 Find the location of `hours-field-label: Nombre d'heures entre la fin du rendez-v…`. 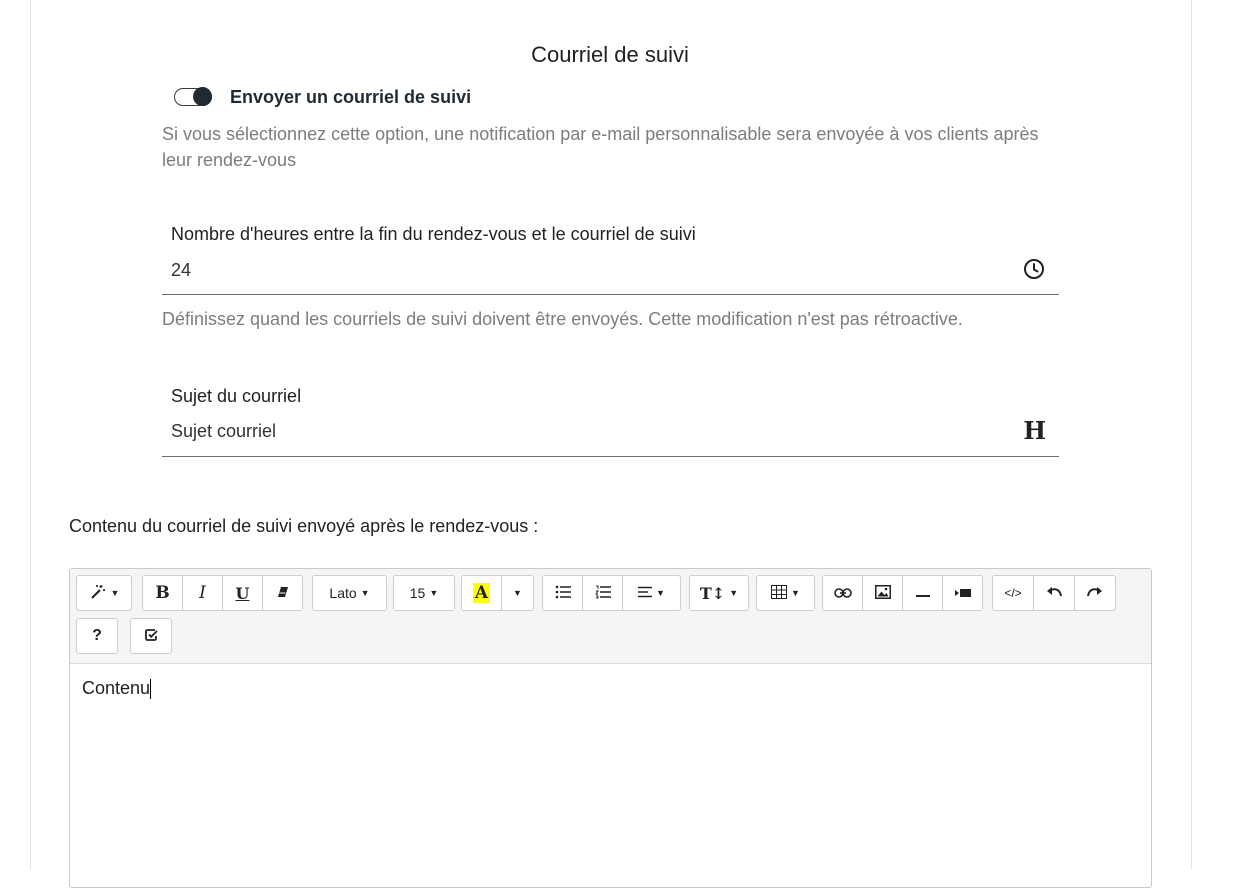

hours-field-label: Nombre d'heures entre la fin du rendez-v… is located at coordinates (433, 234).